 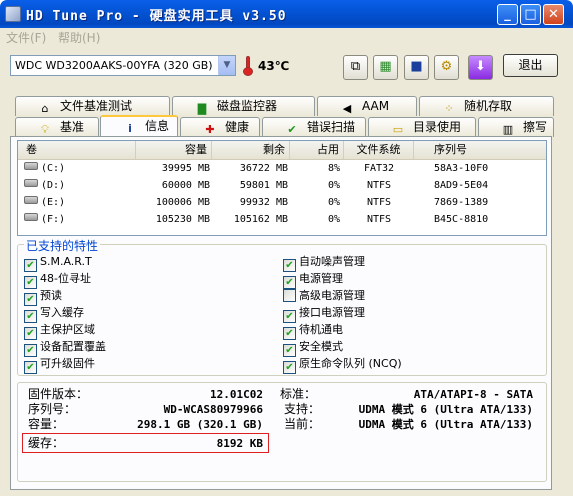 I want to click on feature-label: 设备配置覆盖, so click(x=73, y=346).